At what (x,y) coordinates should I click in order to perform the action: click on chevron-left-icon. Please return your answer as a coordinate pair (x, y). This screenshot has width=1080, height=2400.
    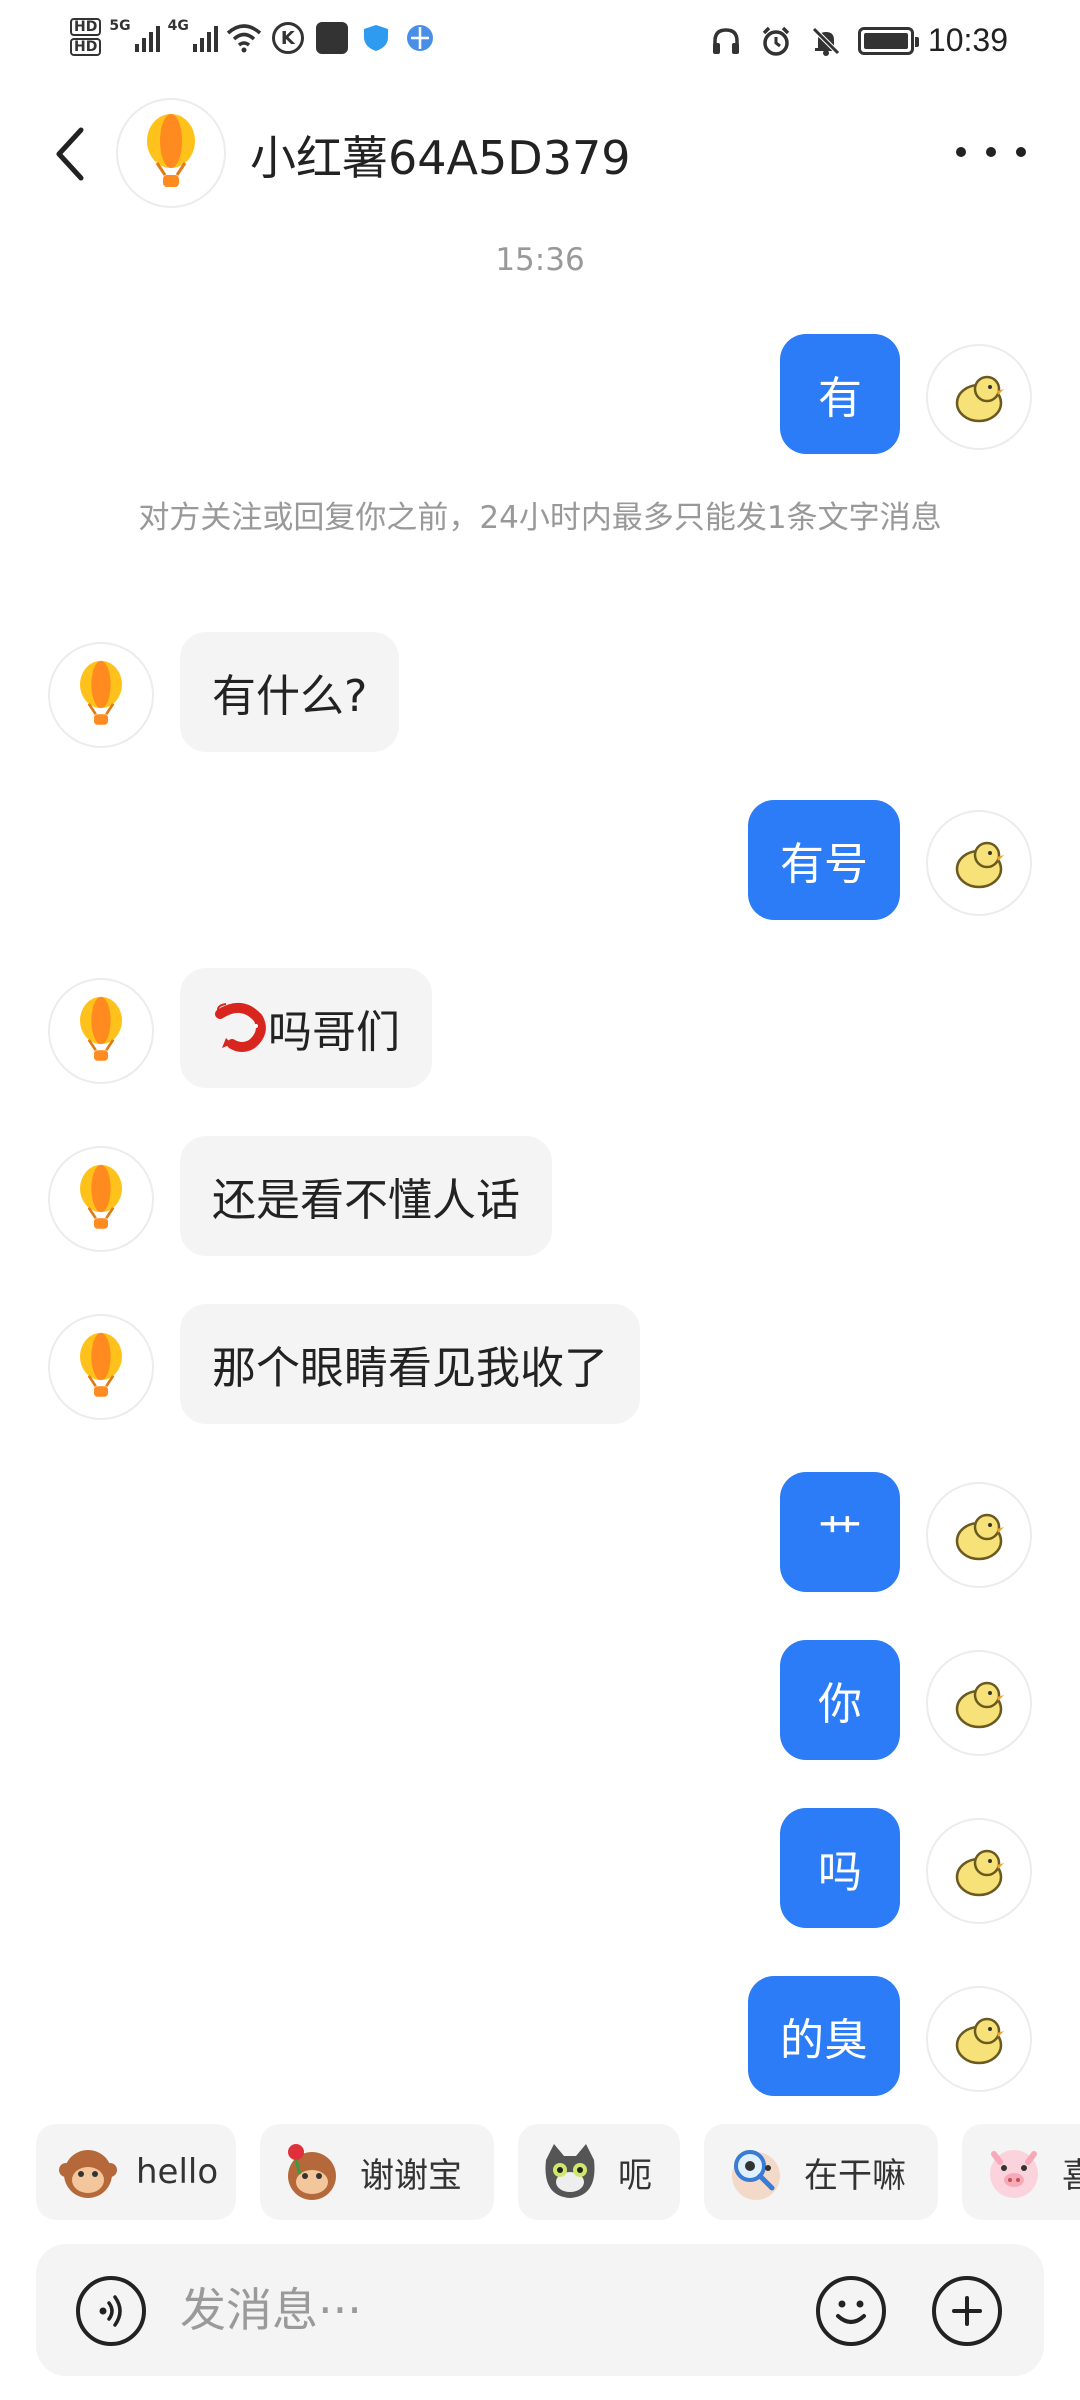
    Looking at the image, I should click on (70, 154).